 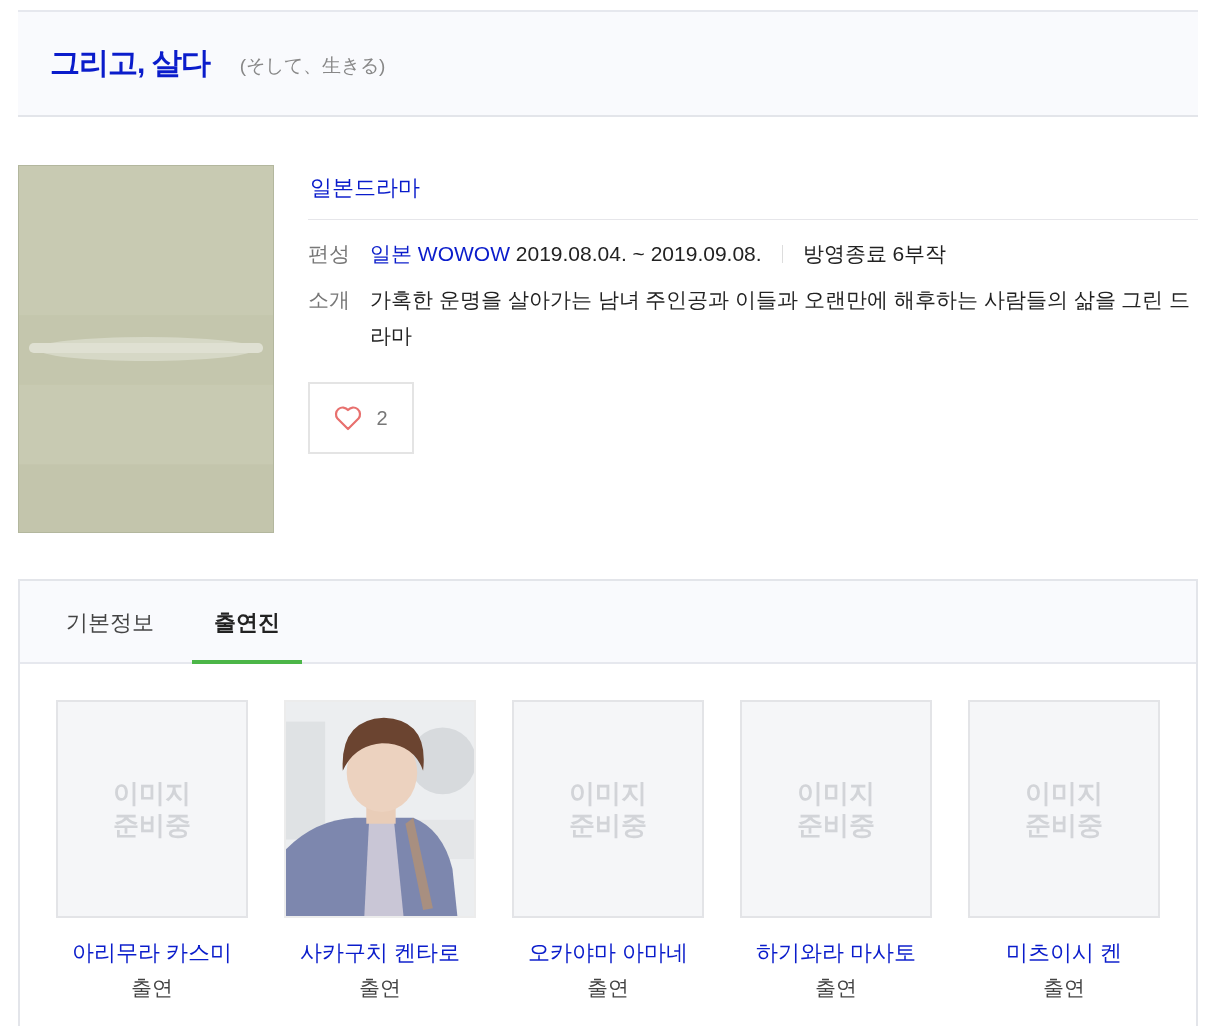 I want to click on actor-name-link: 오카야마 아마네, so click(x=608, y=953).